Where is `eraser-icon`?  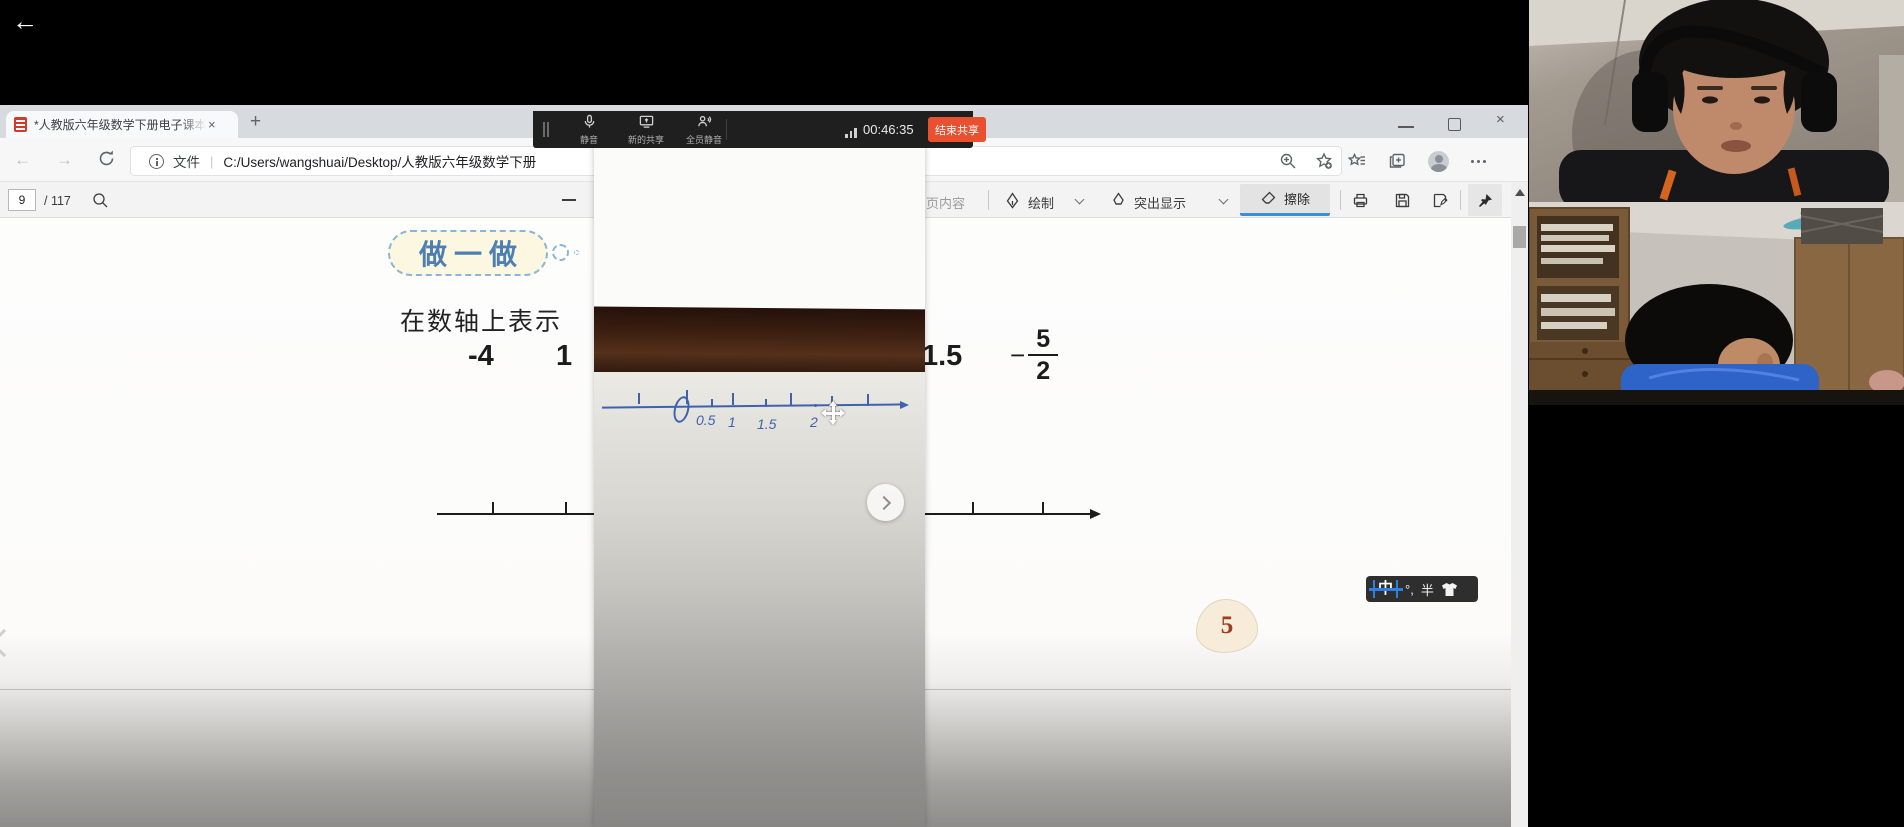 eraser-icon is located at coordinates (1268, 197).